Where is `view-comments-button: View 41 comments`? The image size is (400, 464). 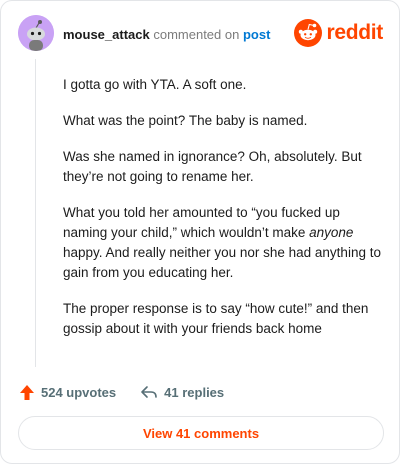
view-comments-button: View 41 comments is located at coordinates (201, 433).